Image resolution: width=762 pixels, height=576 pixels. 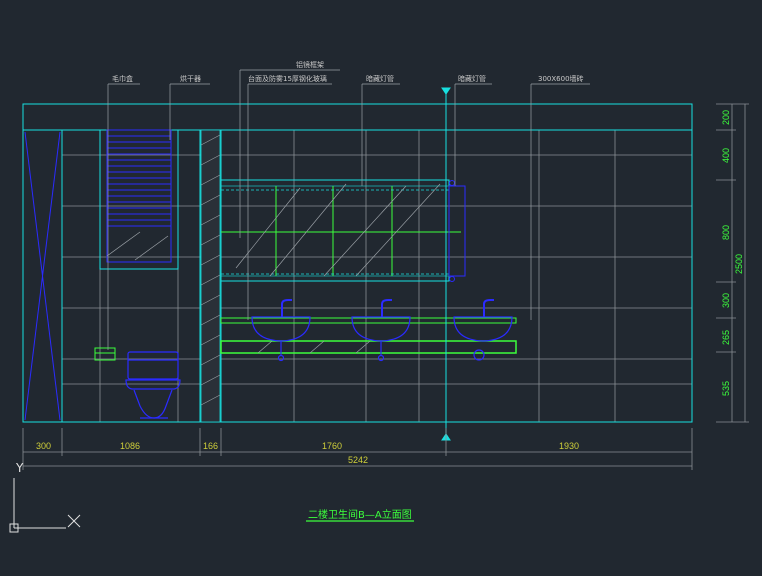 What do you see at coordinates (153, 385) in the screenshot?
I see `toilet` at bounding box center [153, 385].